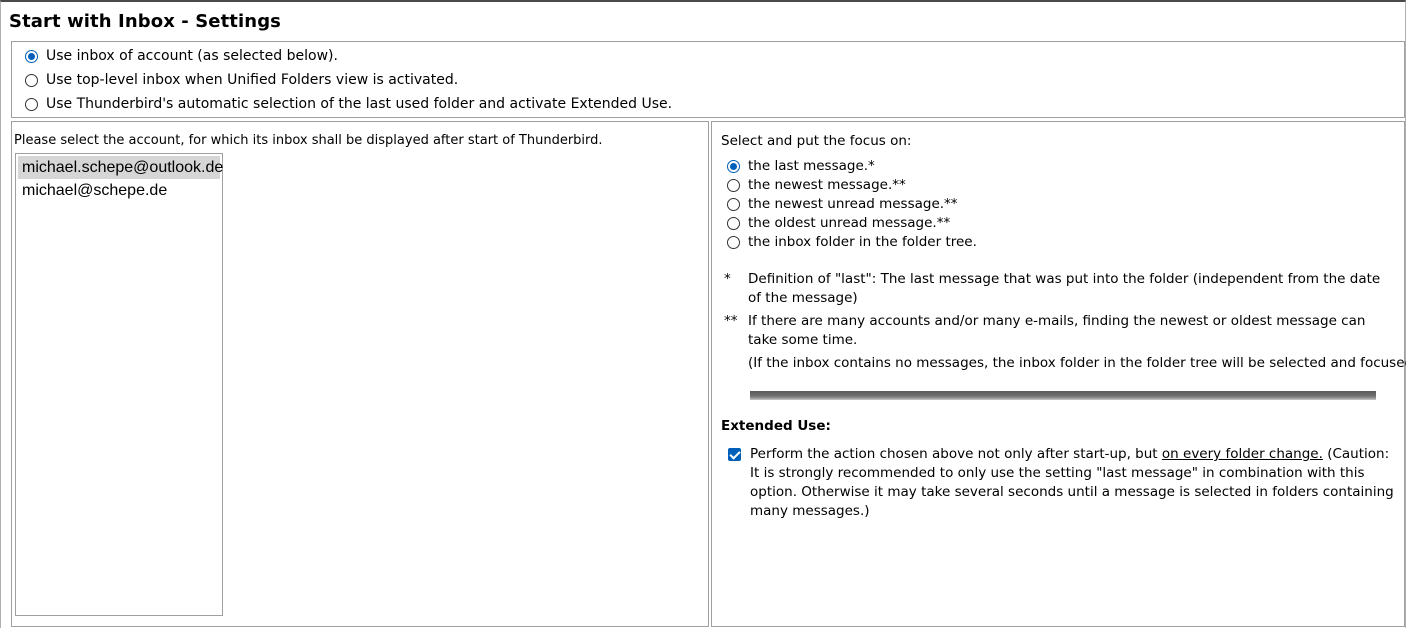 Image resolution: width=1406 pixels, height=628 pixels. Describe the element at coordinates (145, 21) in the screenshot. I see `page-title: Start with Inbox - Settings` at that location.